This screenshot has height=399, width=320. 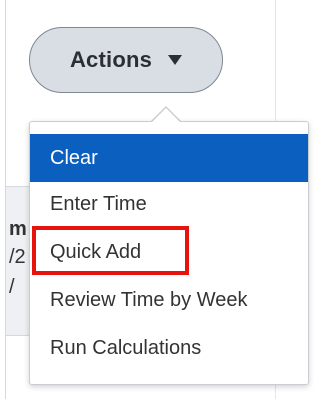 What do you see at coordinates (169, 158) in the screenshot?
I see `menu-item-clear: Clear` at bounding box center [169, 158].